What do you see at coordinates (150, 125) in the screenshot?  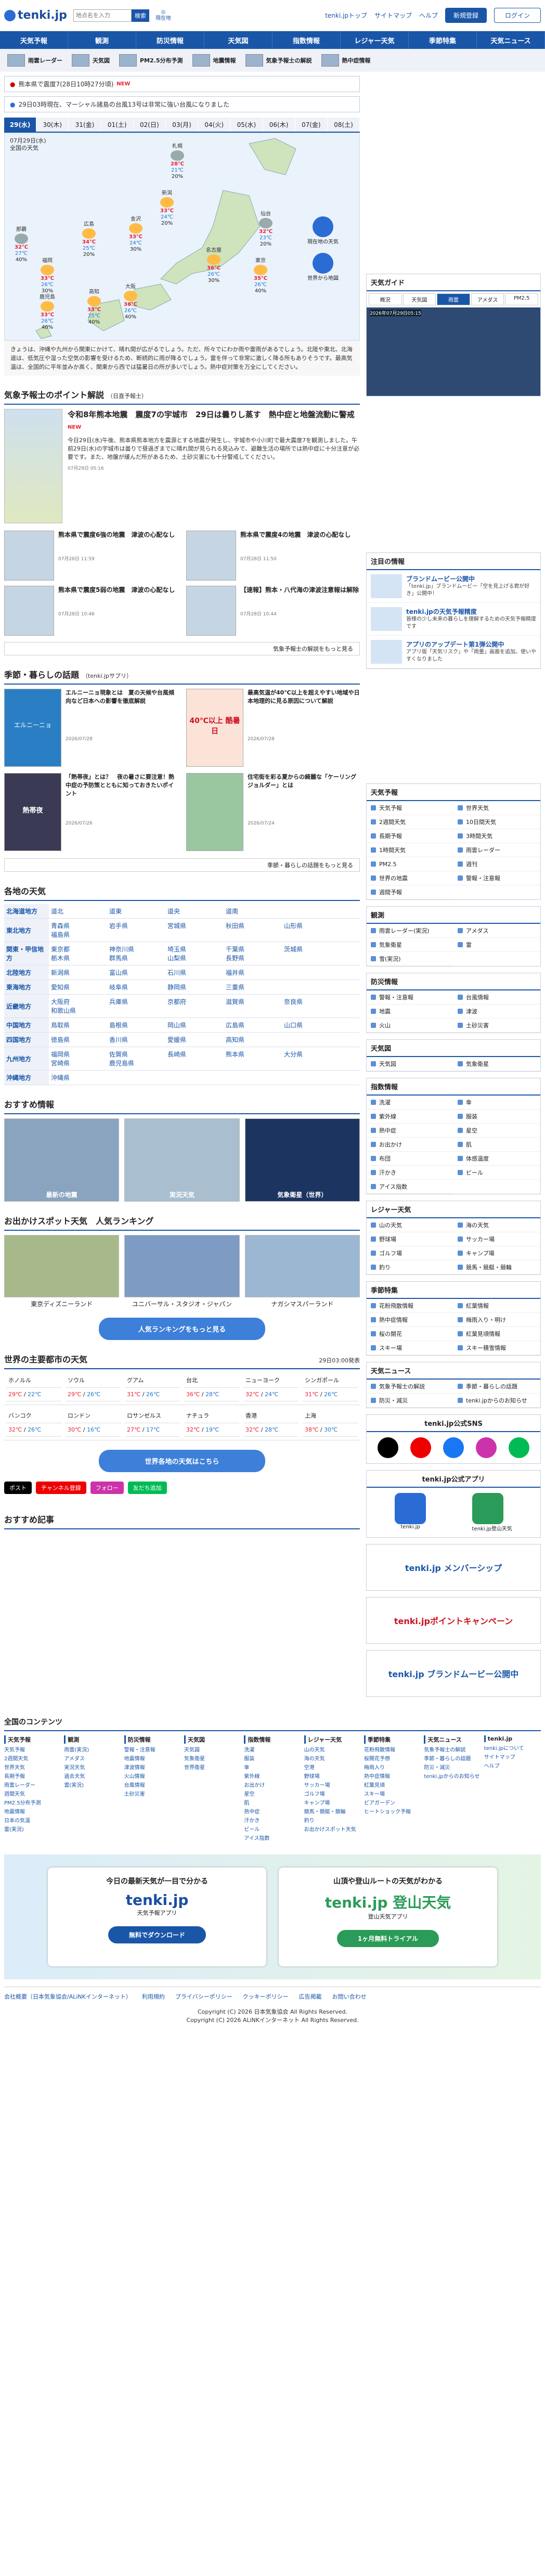 I see `day-tab: 02(日)` at bounding box center [150, 125].